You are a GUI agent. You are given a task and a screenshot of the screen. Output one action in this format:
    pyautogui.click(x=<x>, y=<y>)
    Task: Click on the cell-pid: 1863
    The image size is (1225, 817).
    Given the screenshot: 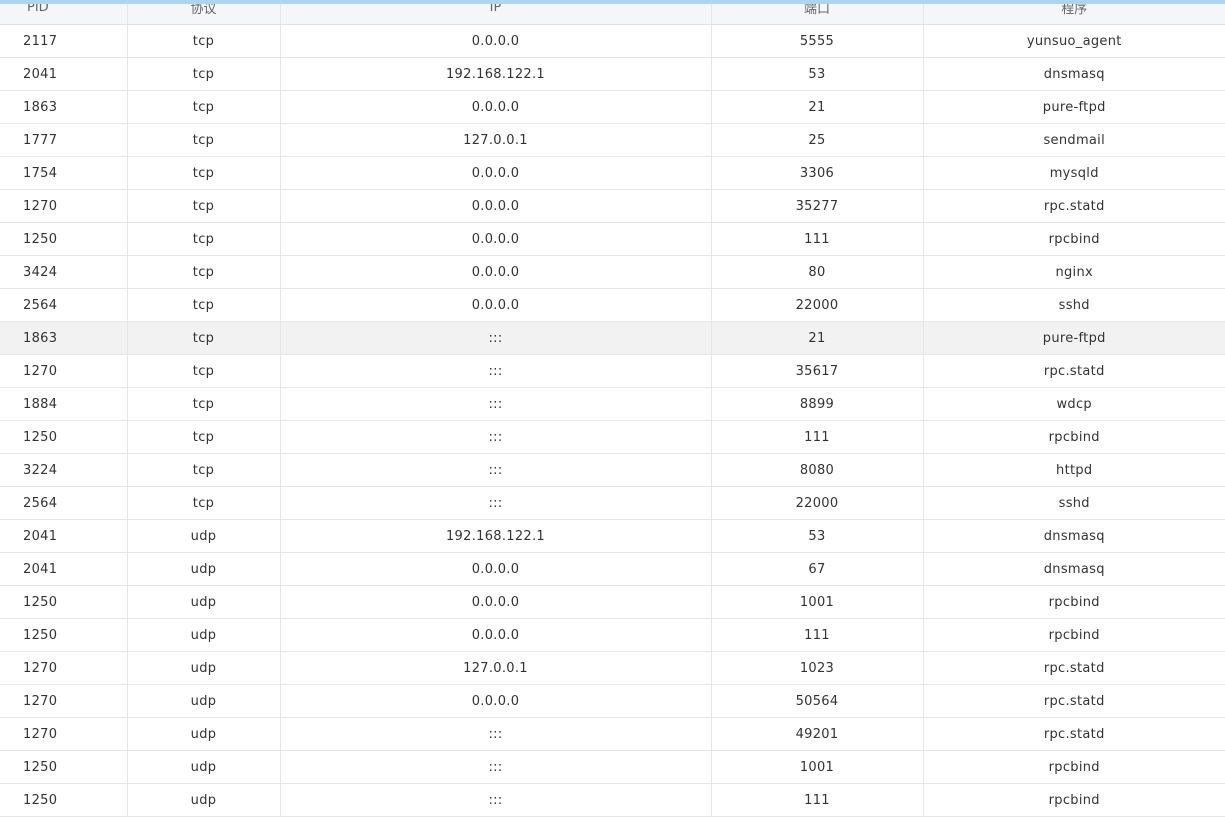 What is the action you would take?
    pyautogui.click(x=64, y=338)
    